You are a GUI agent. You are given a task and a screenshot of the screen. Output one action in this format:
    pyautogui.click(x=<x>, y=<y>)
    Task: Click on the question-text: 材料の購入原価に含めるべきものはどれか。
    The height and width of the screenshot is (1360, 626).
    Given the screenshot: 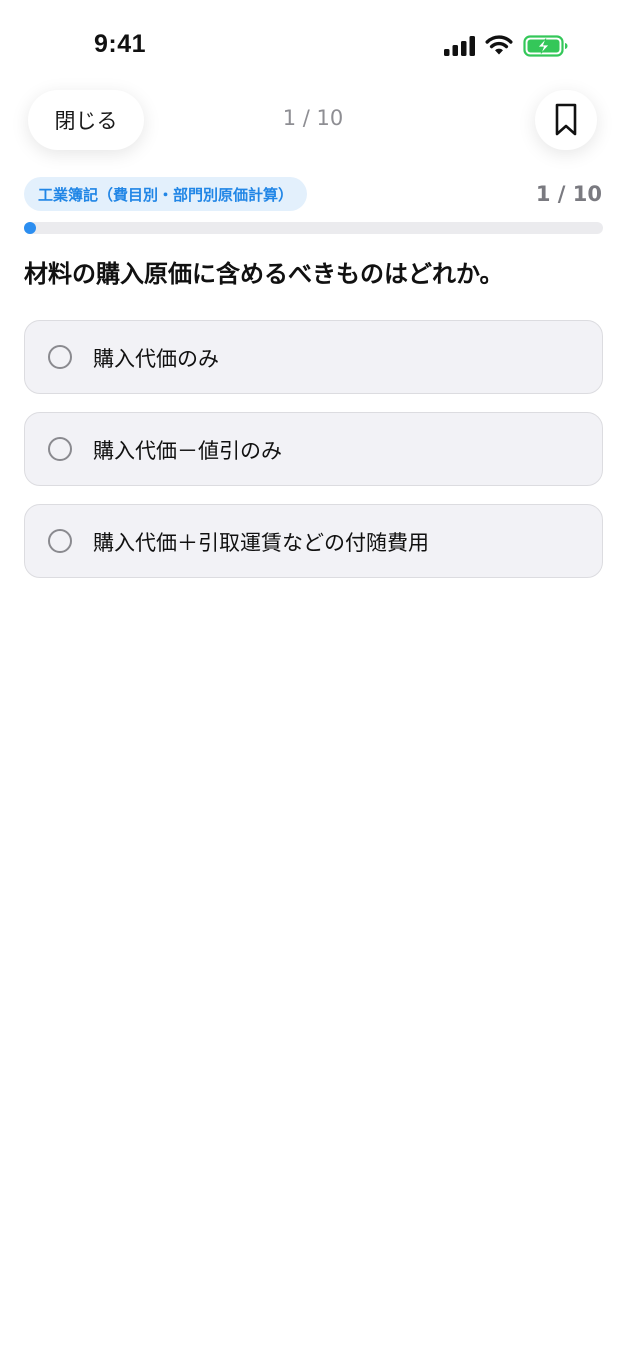 What is the action you would take?
    pyautogui.click(x=264, y=274)
    